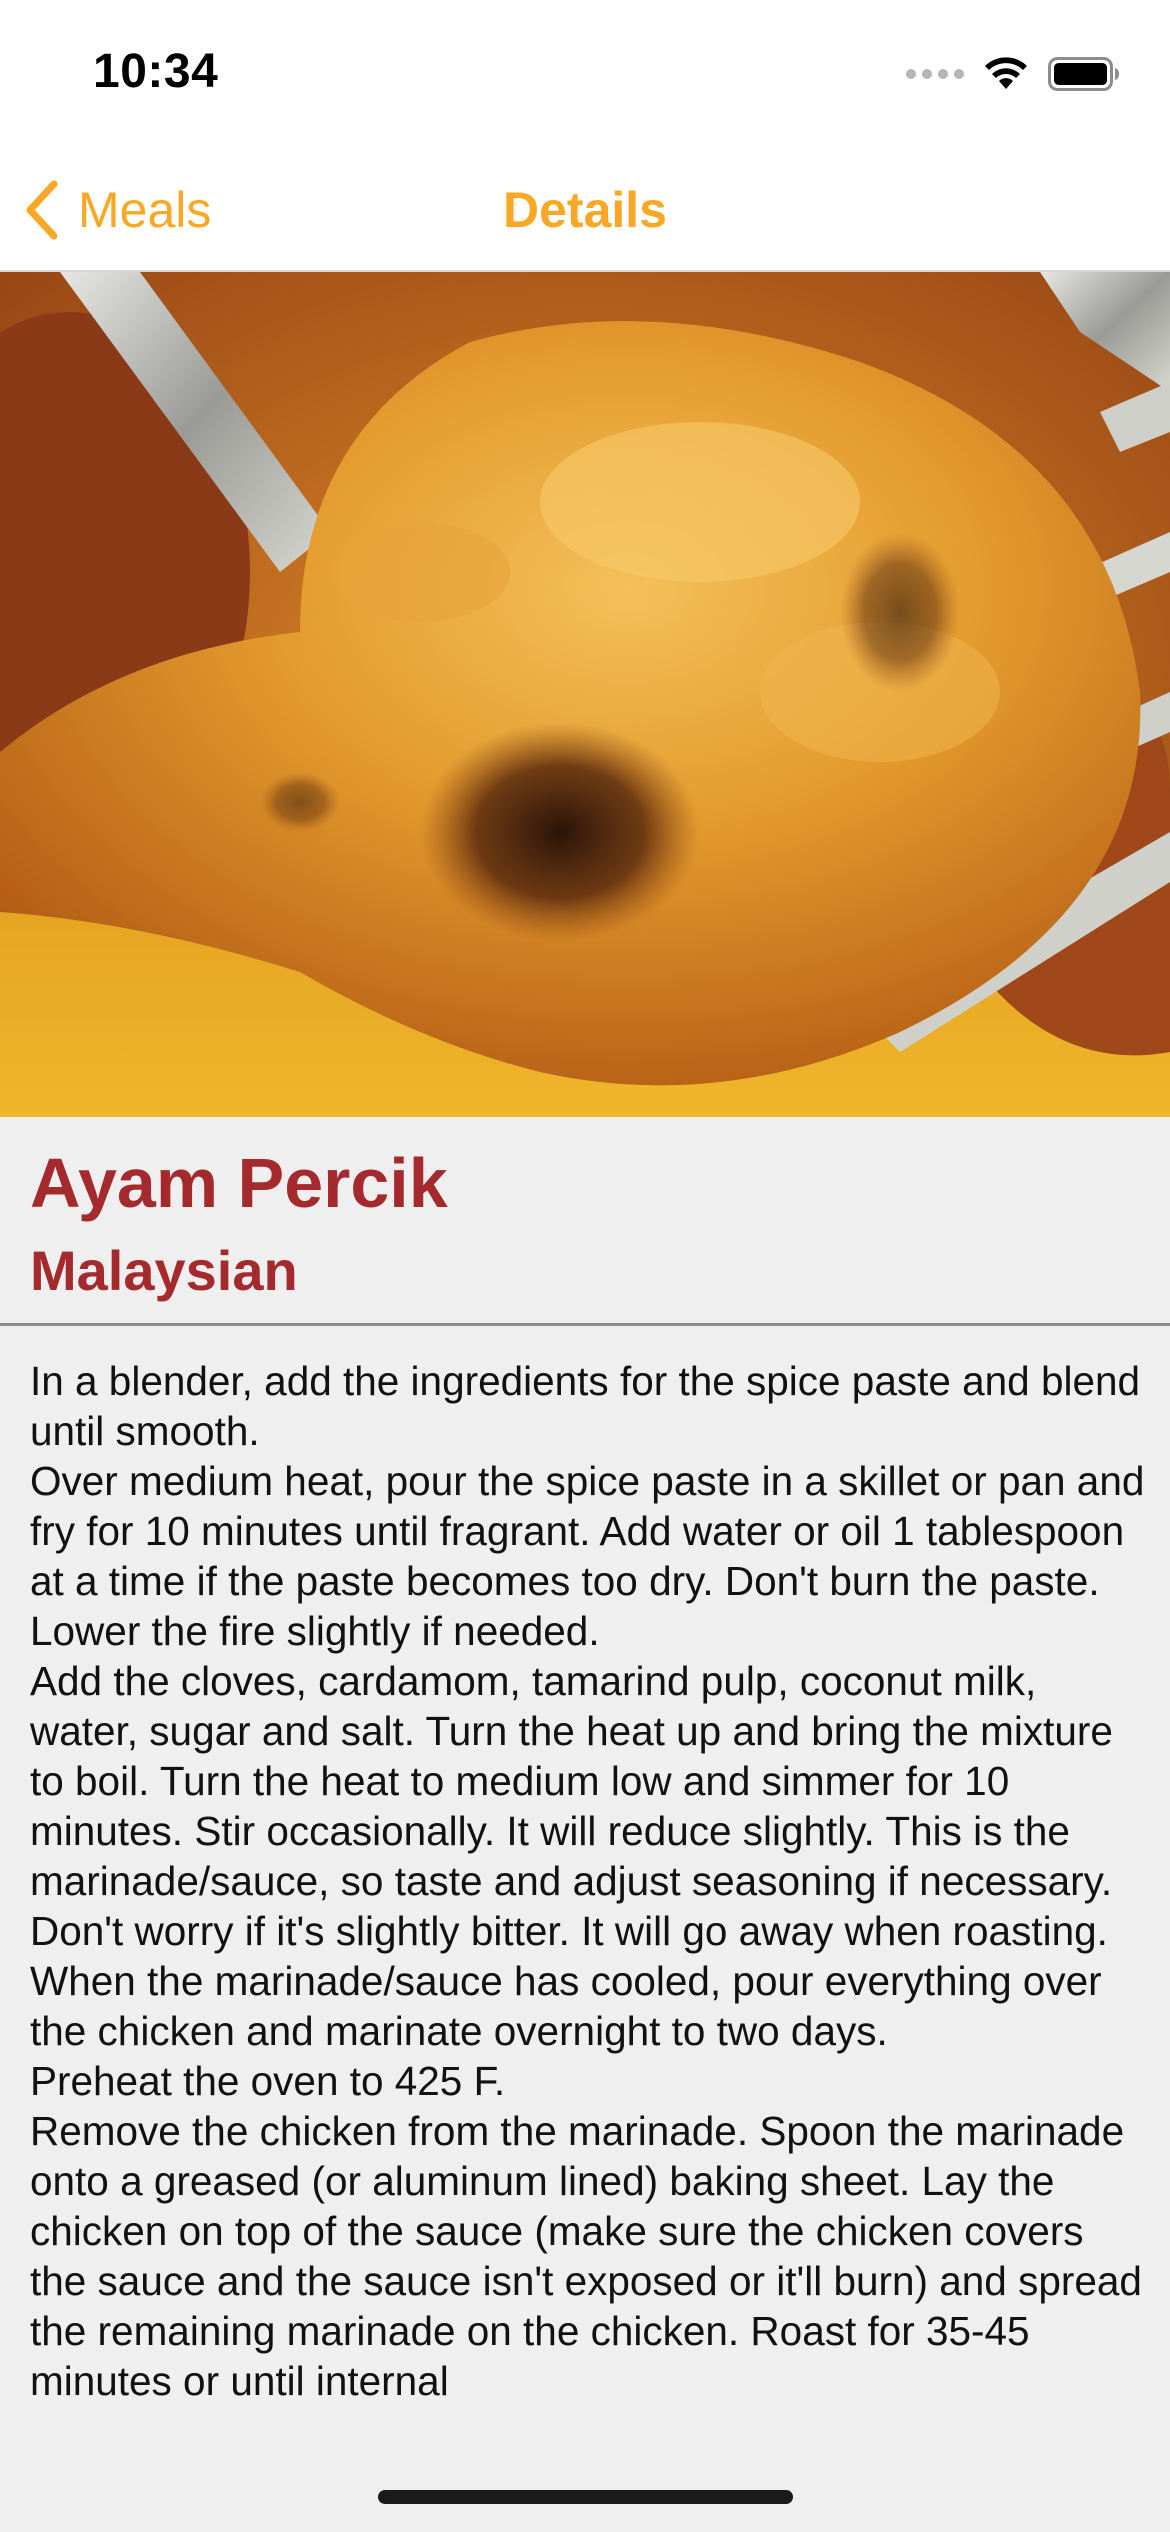  What do you see at coordinates (585, 1221) in the screenshot?
I see `meal-header: Ayam Percik Malaysian` at bounding box center [585, 1221].